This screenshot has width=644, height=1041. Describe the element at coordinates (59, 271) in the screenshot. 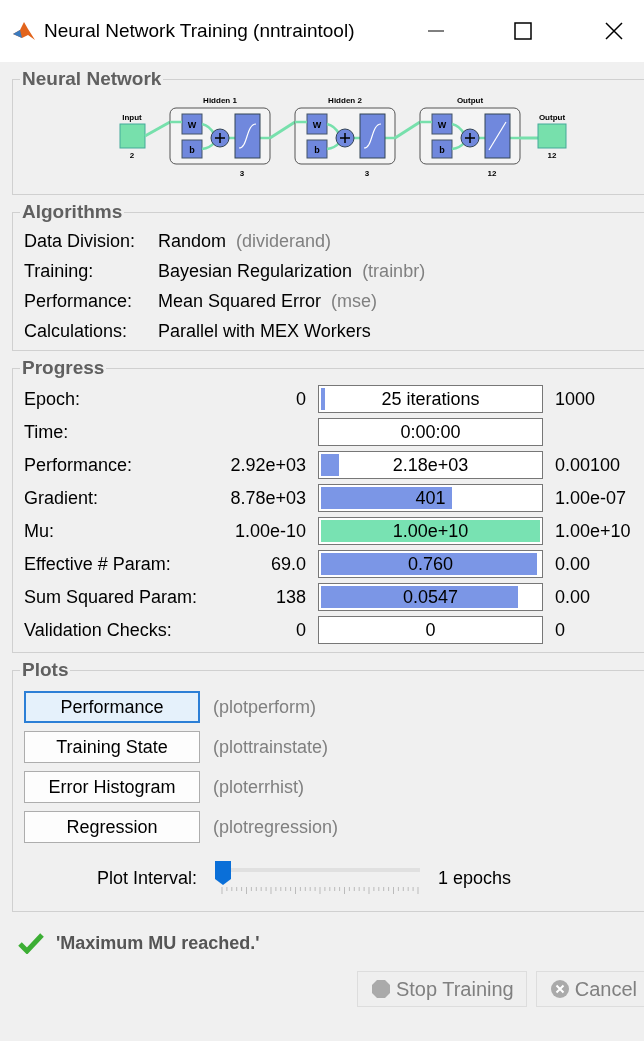

I see `field-label: Training:` at that location.